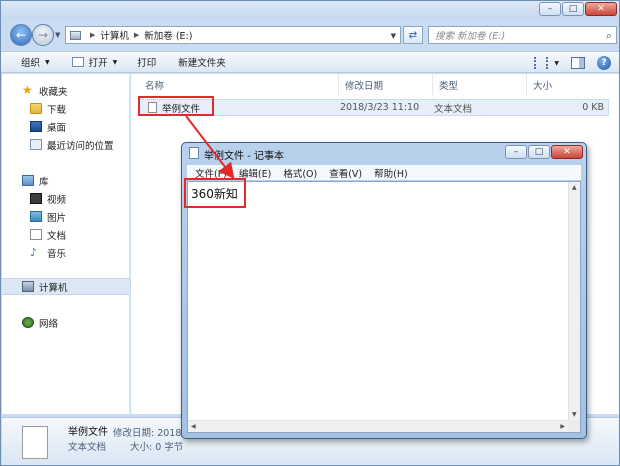 Image resolution: width=620 pixels, height=466 pixels. I want to click on menu-view: 查看(V), so click(345, 173).